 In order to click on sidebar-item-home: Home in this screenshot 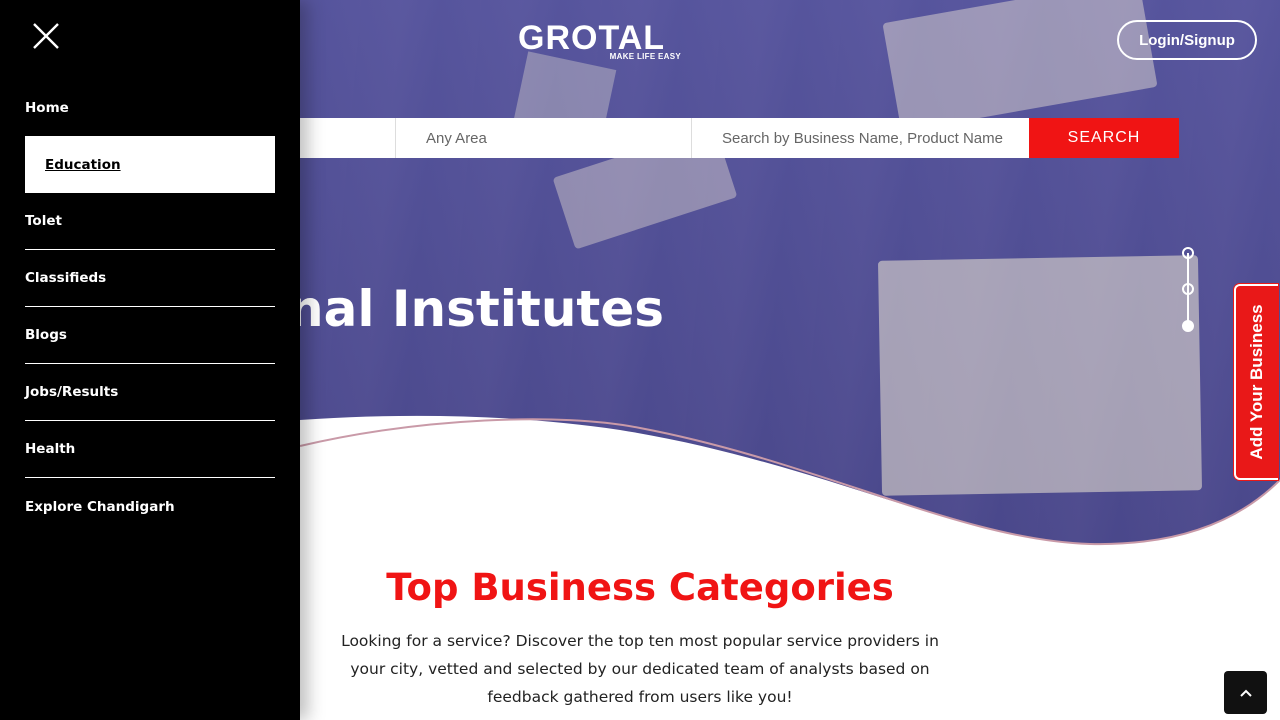, I will do `click(150, 107)`.